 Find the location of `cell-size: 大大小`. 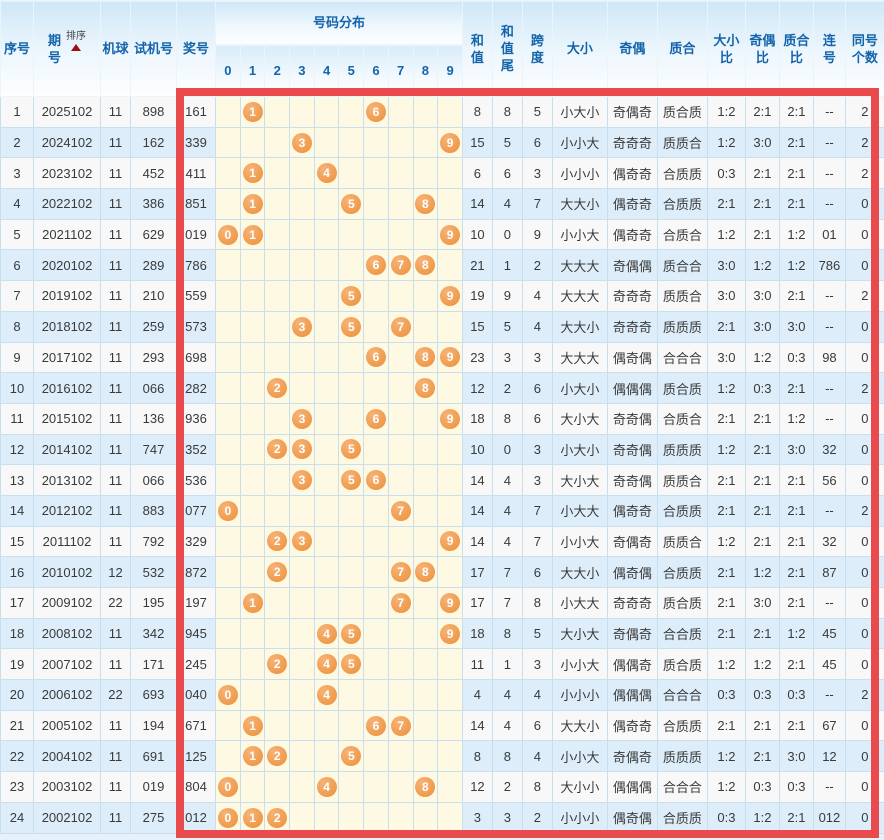

cell-size: 大大小 is located at coordinates (579, 572).